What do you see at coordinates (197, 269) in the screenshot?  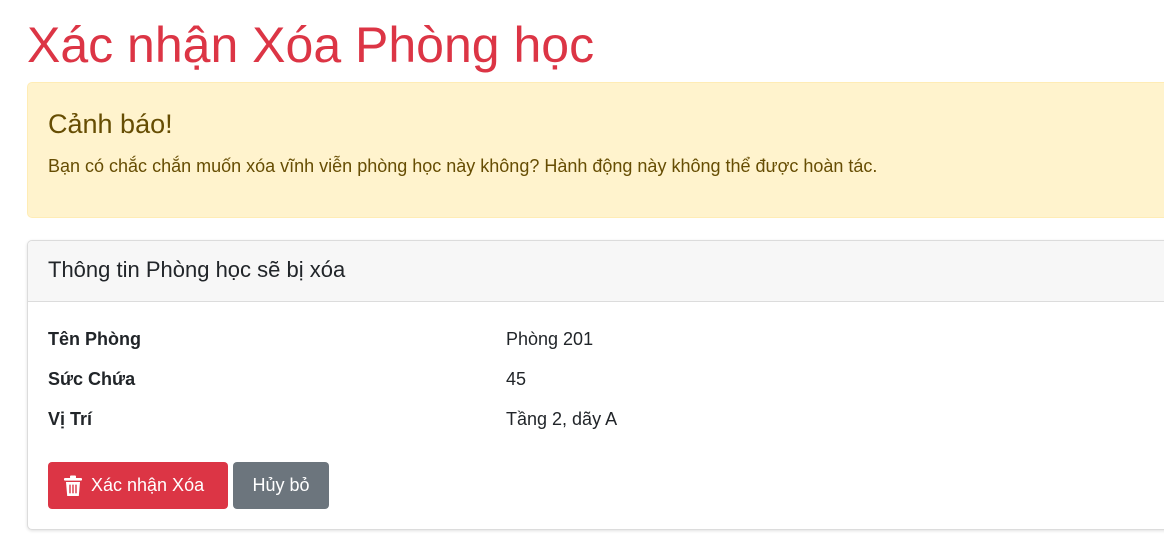 I see `card-title: Thông tin Phòng học sẽ bị xóa` at bounding box center [197, 269].